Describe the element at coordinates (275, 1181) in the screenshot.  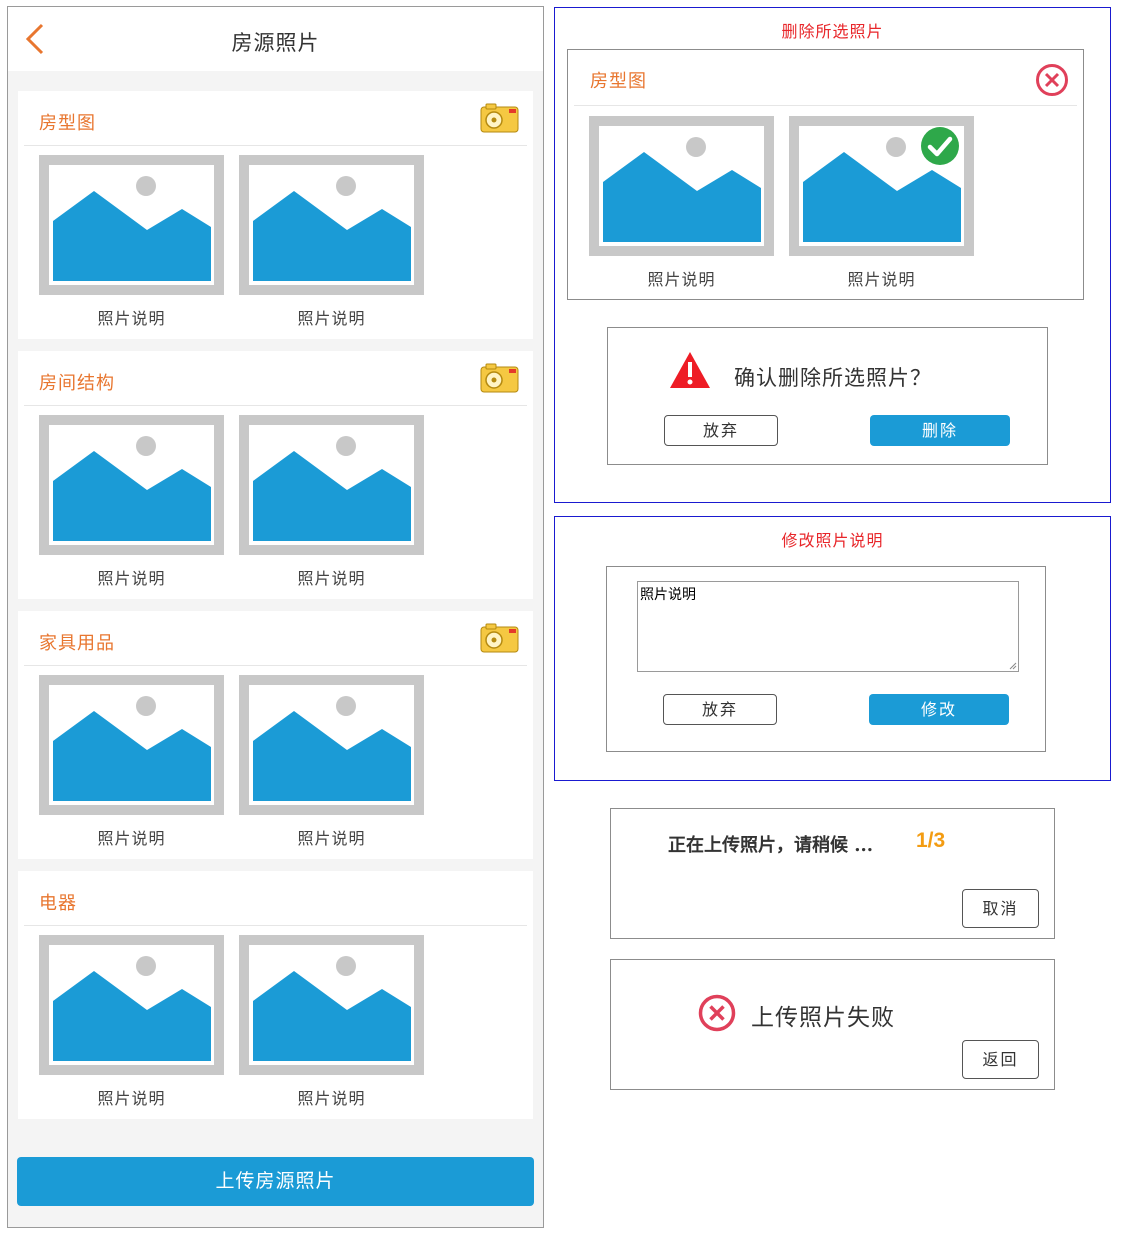
I see `upload-photos-button: 上传房源照片` at that location.